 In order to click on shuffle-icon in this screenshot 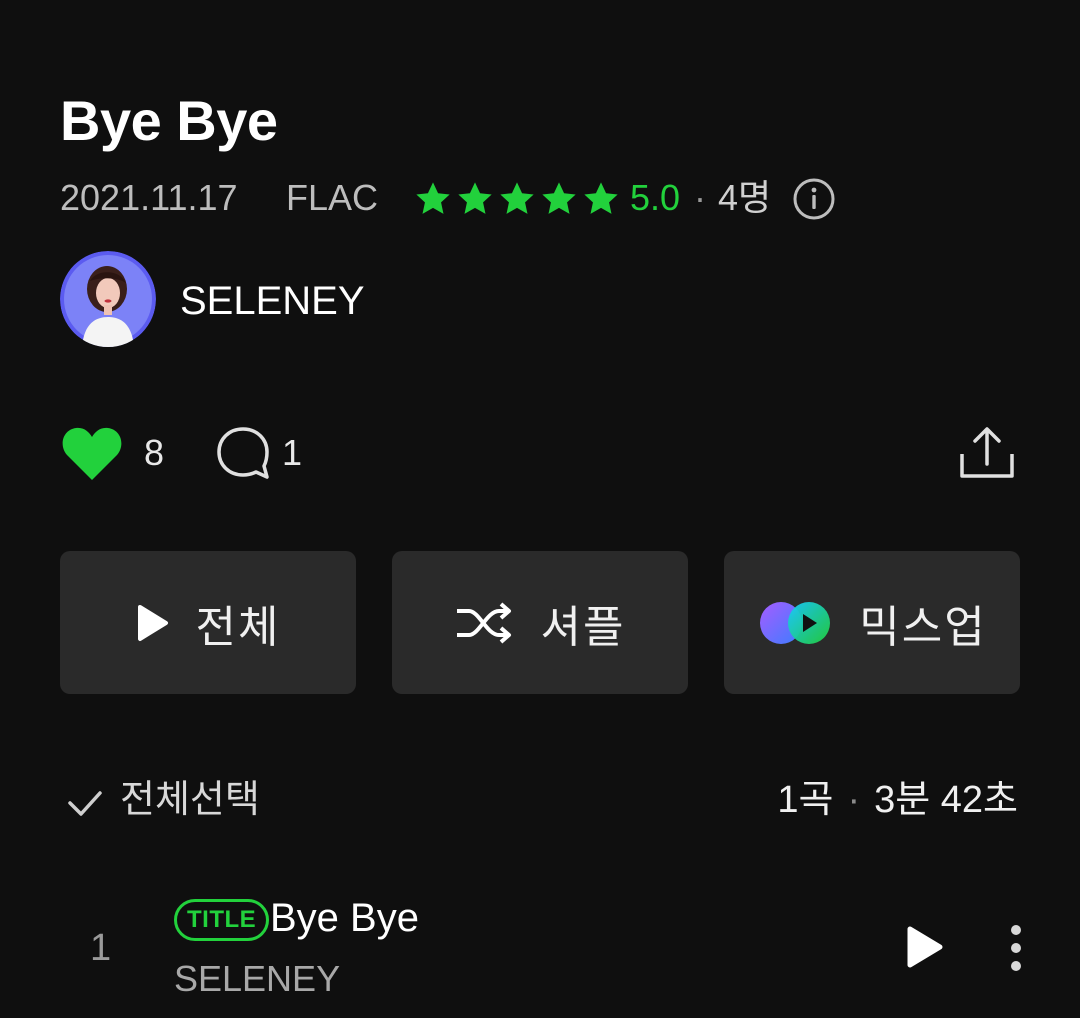, I will do `click(483, 622)`.